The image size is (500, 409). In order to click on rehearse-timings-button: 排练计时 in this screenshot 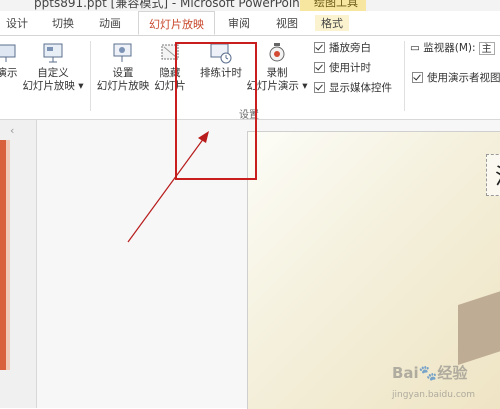, I will do `click(221, 60)`.